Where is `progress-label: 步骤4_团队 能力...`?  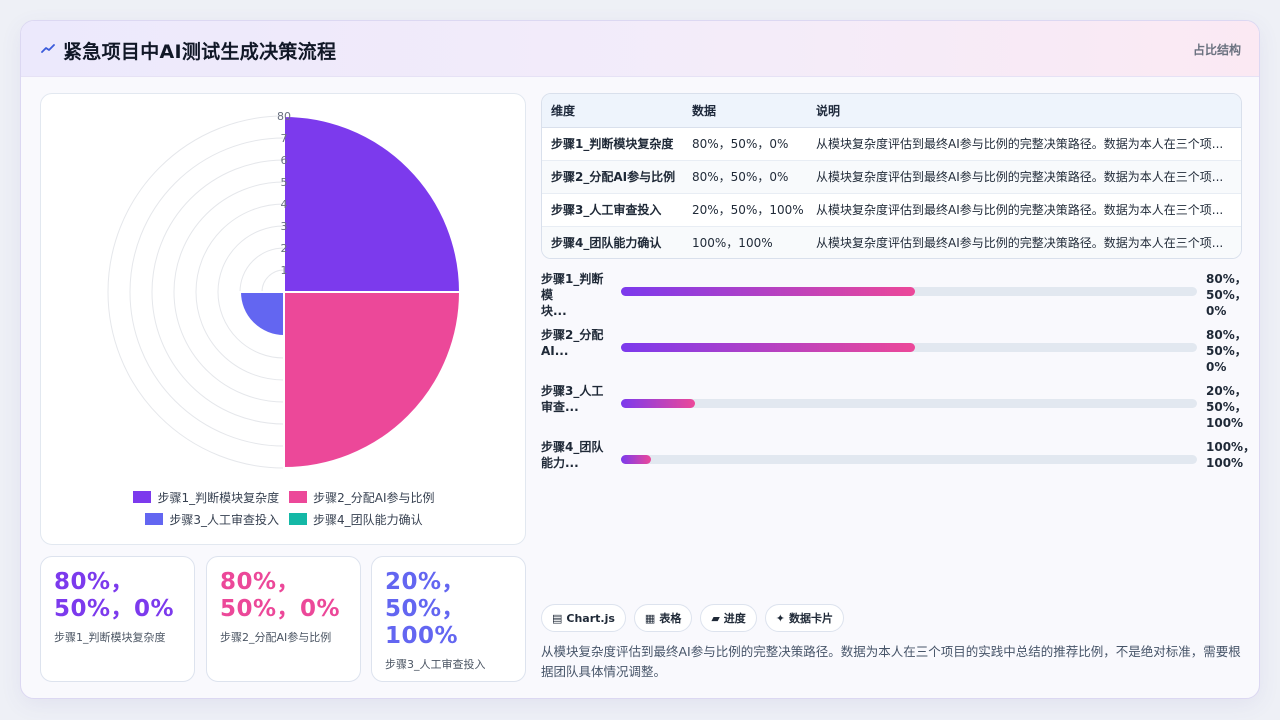
progress-label: 步骤4_团队 能力... is located at coordinates (572, 455).